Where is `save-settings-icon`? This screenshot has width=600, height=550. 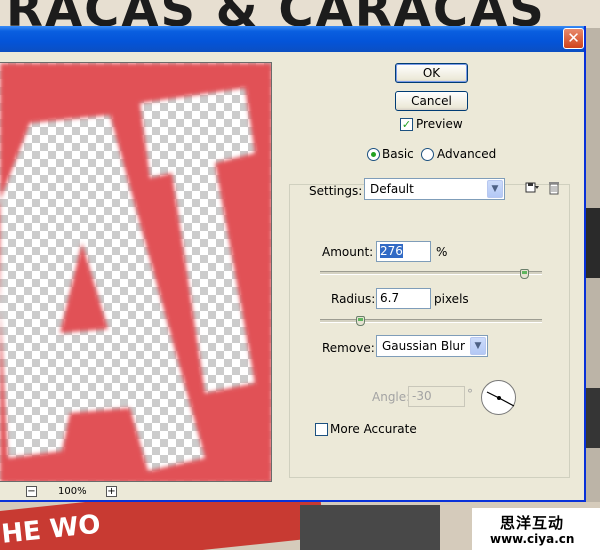 save-settings-icon is located at coordinates (532, 187).